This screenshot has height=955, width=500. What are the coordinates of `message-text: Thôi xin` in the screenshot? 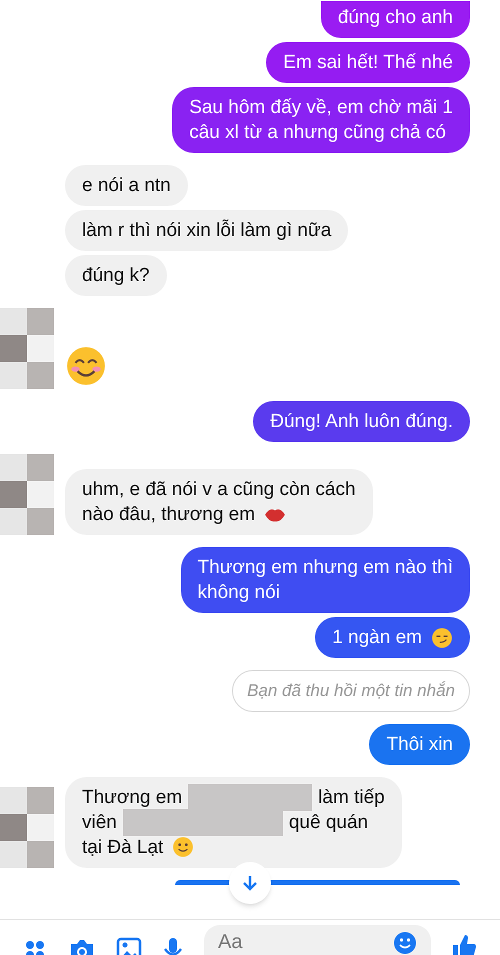 It's located at (419, 744).